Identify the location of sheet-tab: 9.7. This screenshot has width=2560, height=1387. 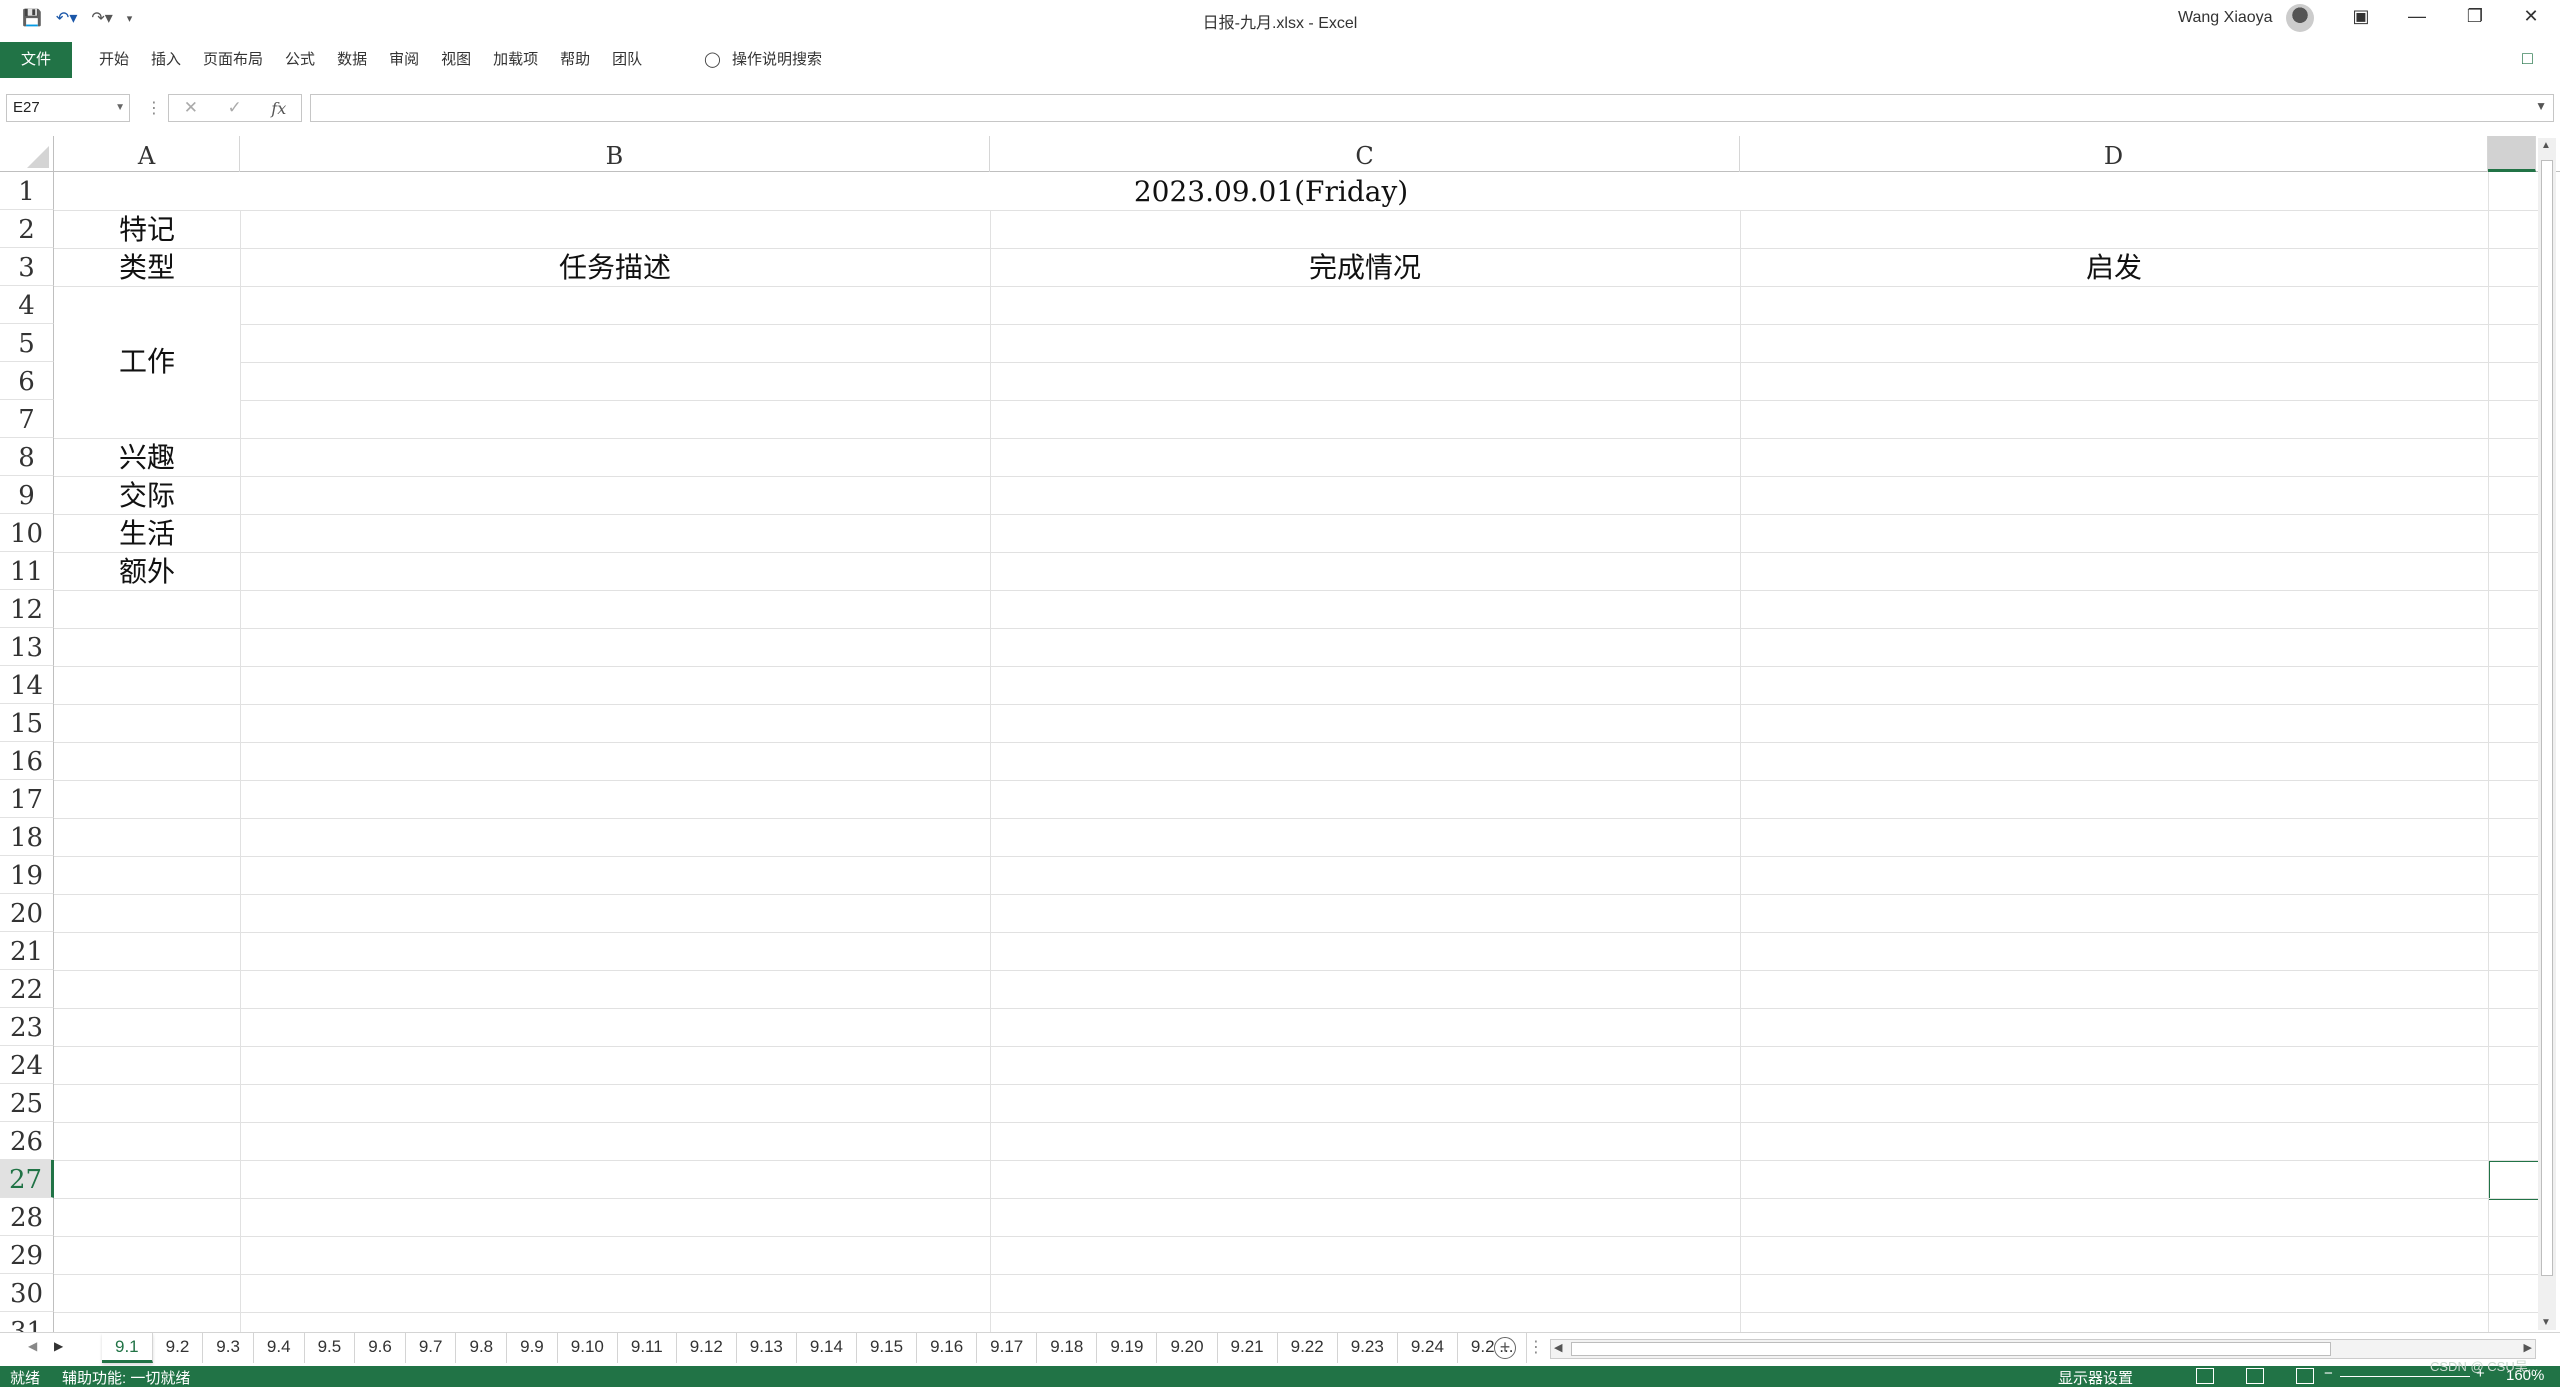
(431, 1348).